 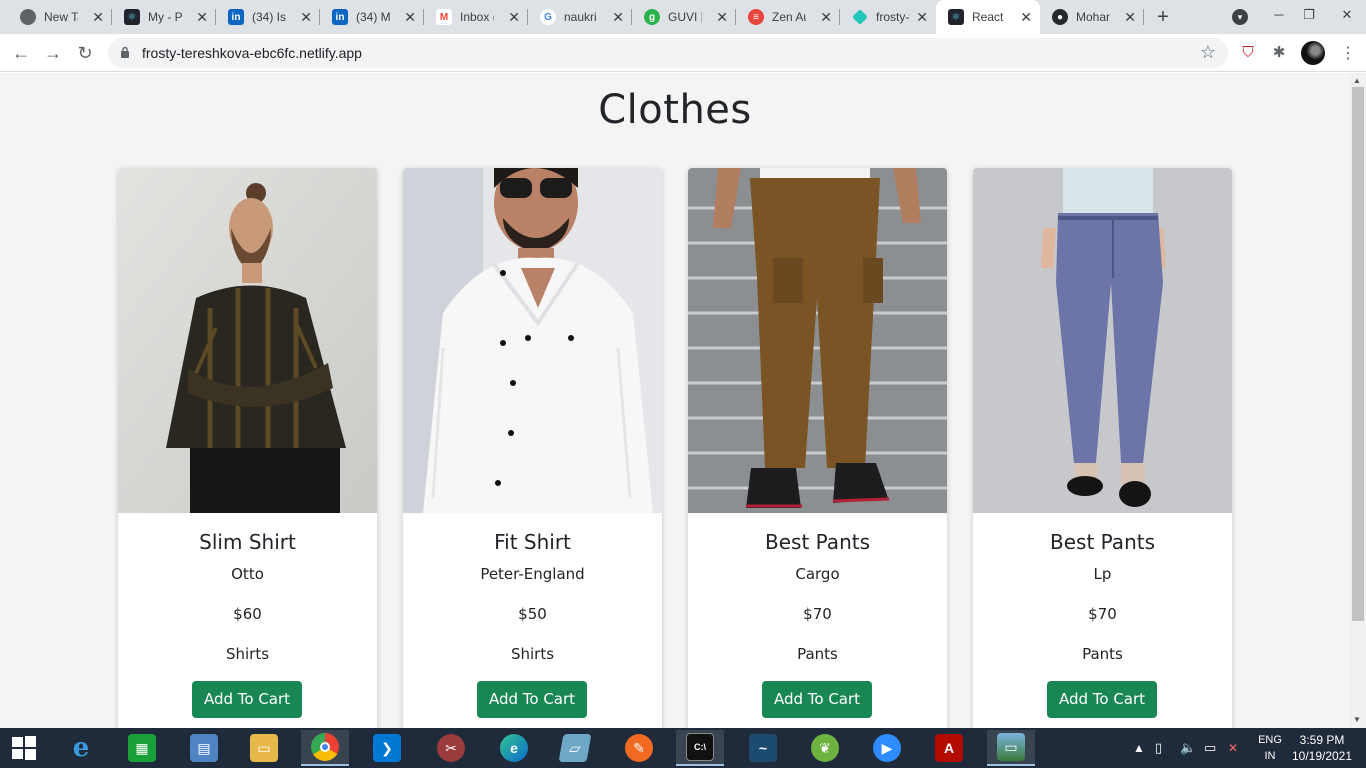 I want to click on taskbar-app: ✎, so click(x=639, y=748).